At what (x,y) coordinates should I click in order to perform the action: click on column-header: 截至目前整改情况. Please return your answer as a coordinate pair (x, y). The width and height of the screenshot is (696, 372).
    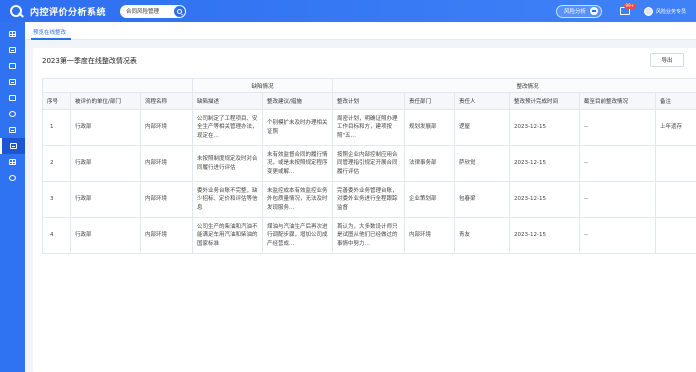
    Looking at the image, I should click on (618, 101).